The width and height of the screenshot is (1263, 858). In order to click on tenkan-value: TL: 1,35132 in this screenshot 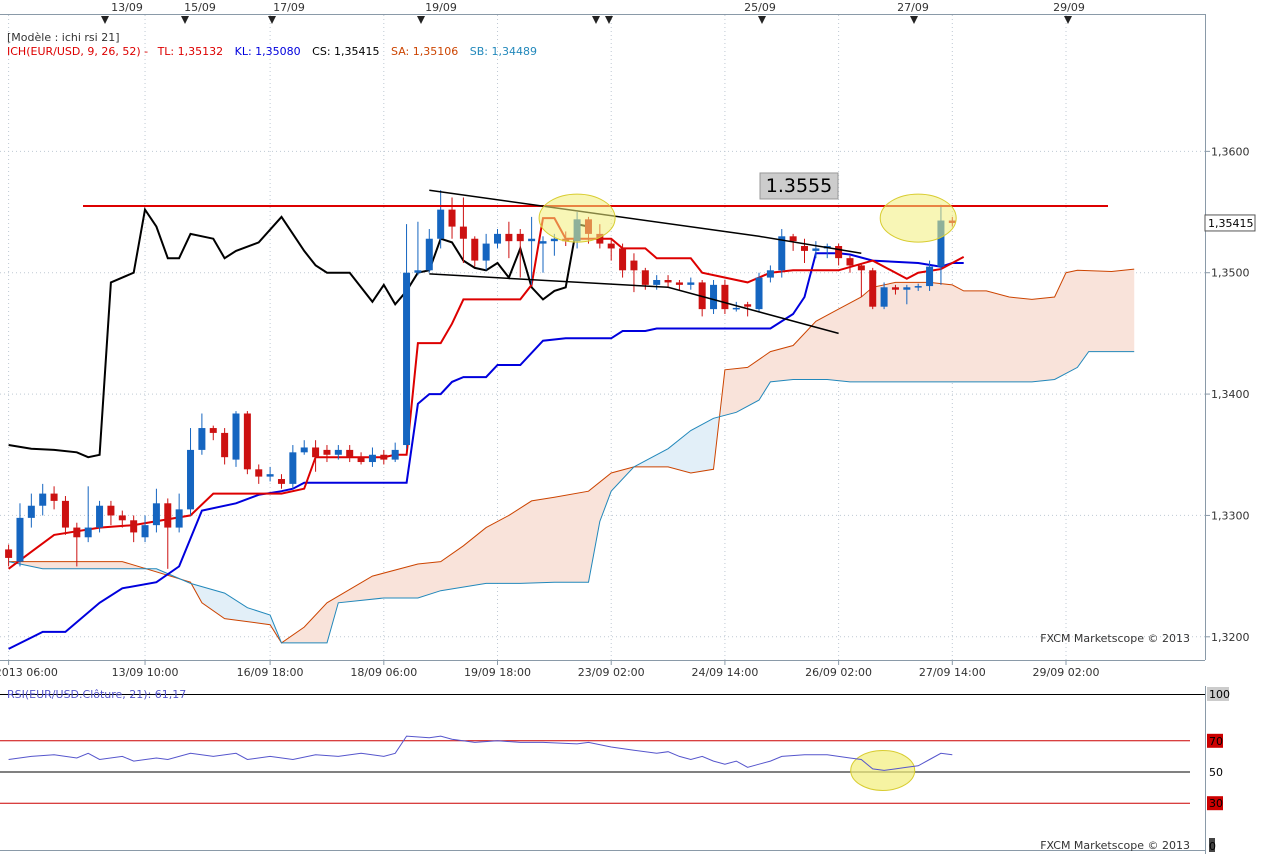, I will do `click(190, 51)`.